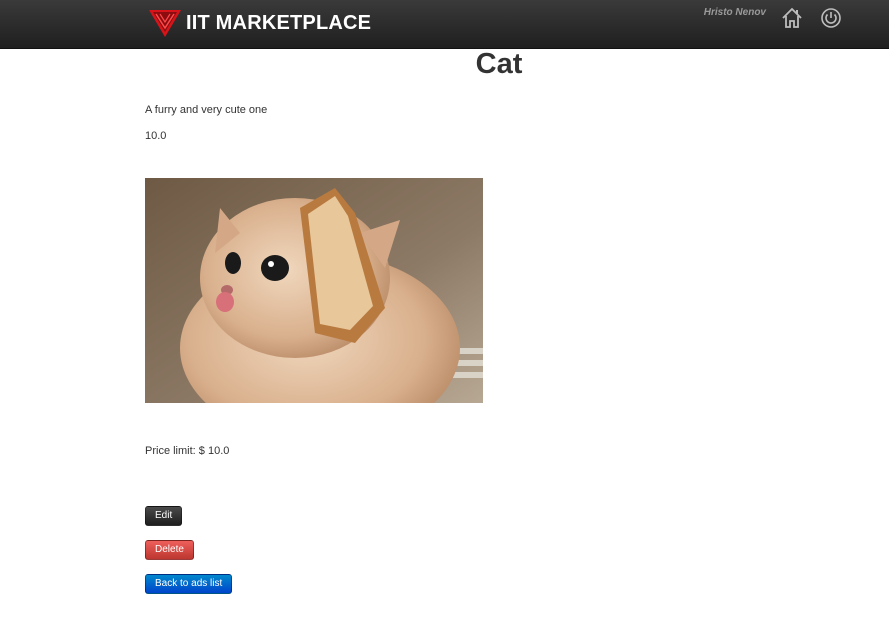 The image size is (889, 640). I want to click on logo-icon, so click(165, 23).